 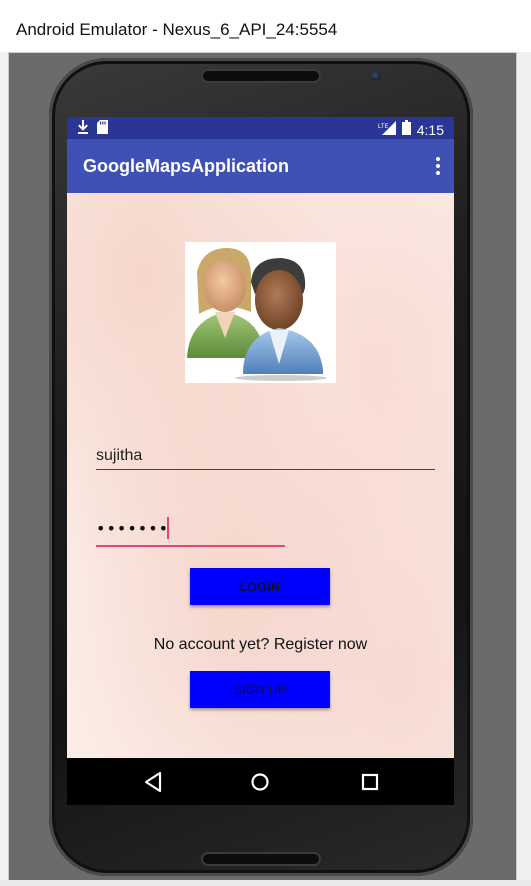 I want to click on bottom-speaker, so click(x=261, y=859).